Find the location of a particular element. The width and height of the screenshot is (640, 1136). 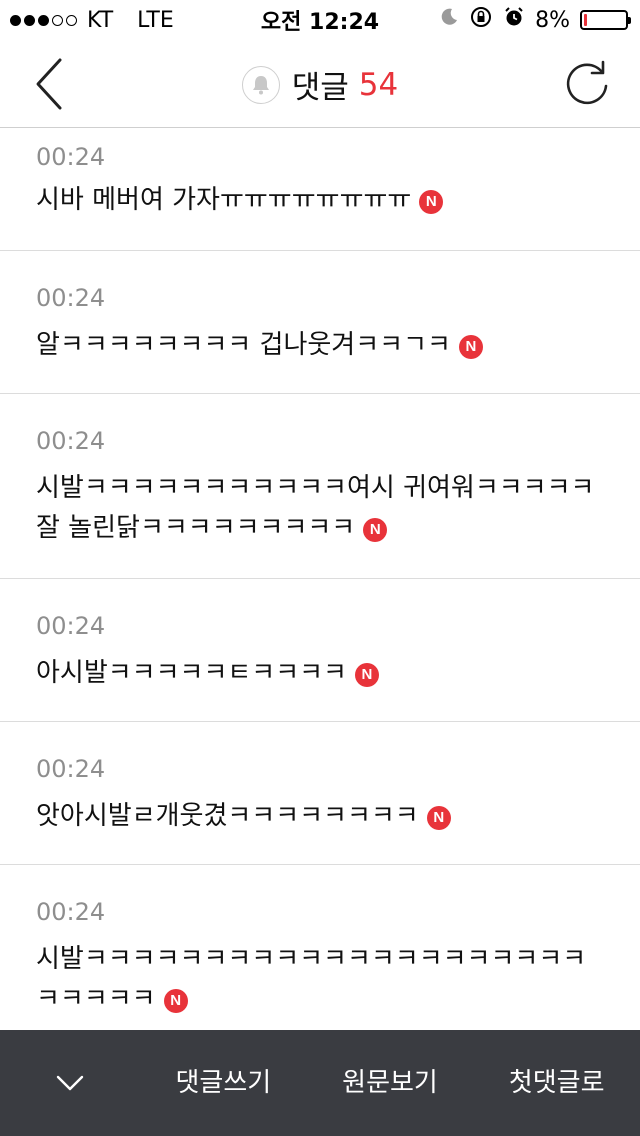

rotation-lock-icon is located at coordinates (481, 20).